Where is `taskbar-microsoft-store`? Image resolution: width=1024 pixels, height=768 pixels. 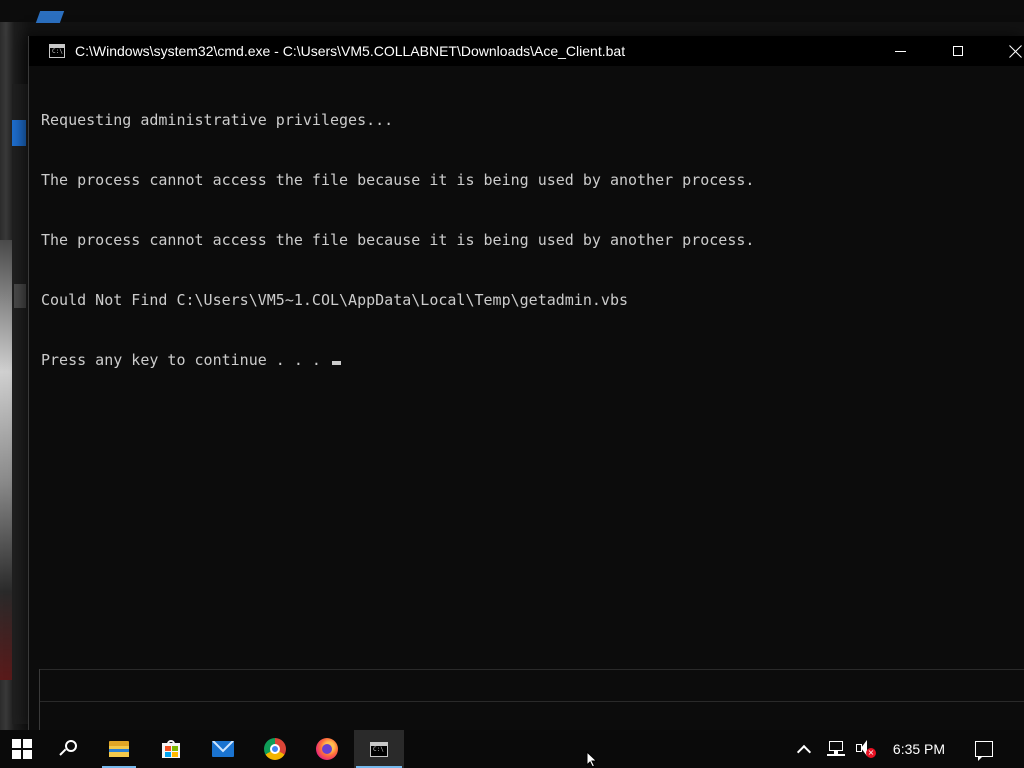 taskbar-microsoft-store is located at coordinates (171, 749).